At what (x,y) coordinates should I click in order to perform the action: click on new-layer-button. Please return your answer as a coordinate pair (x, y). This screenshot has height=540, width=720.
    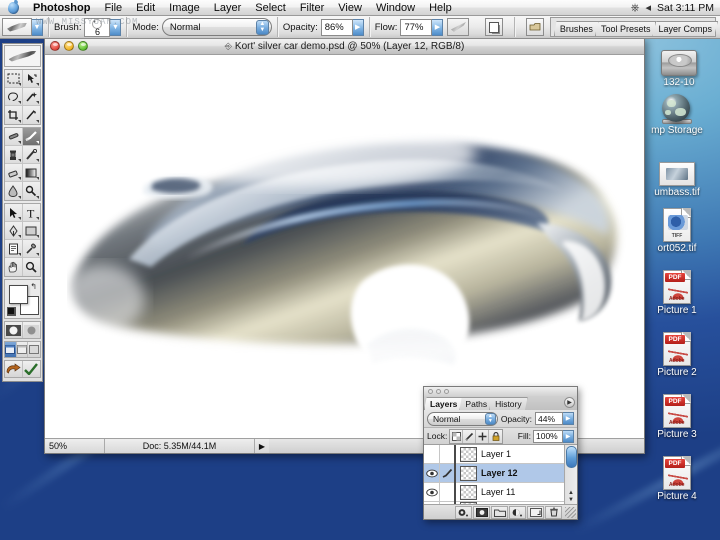
    Looking at the image, I should click on (535, 512).